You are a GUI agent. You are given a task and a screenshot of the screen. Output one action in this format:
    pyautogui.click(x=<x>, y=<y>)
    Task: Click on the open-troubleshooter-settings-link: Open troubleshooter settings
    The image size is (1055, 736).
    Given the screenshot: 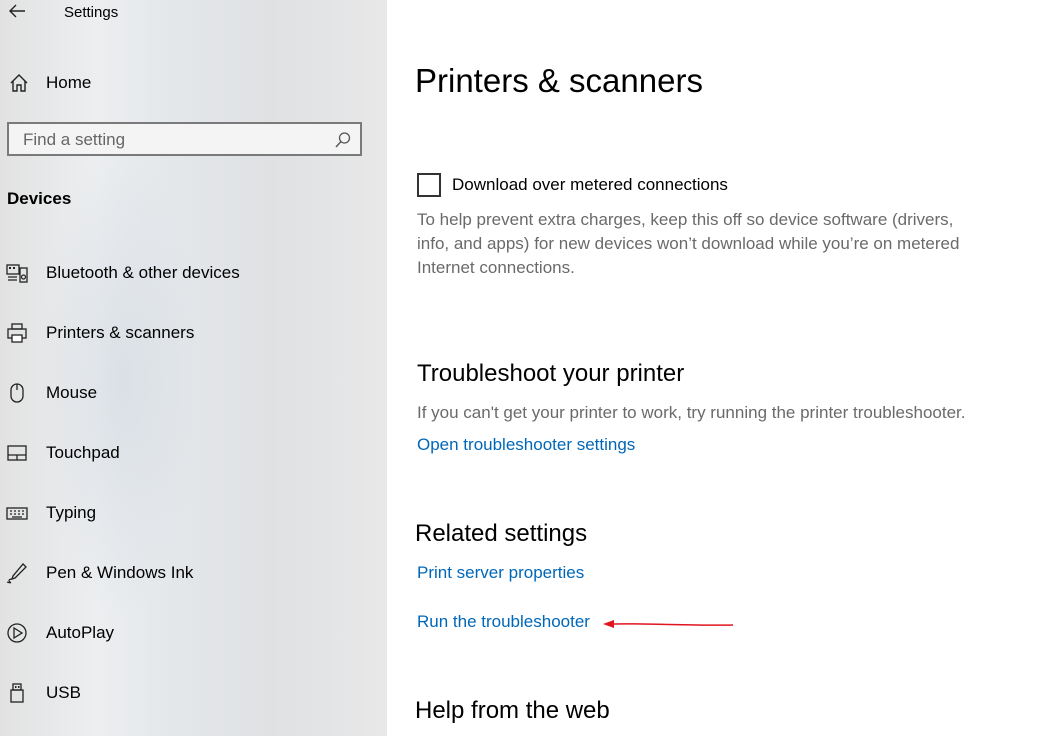 What is the action you would take?
    pyautogui.click(x=526, y=445)
    